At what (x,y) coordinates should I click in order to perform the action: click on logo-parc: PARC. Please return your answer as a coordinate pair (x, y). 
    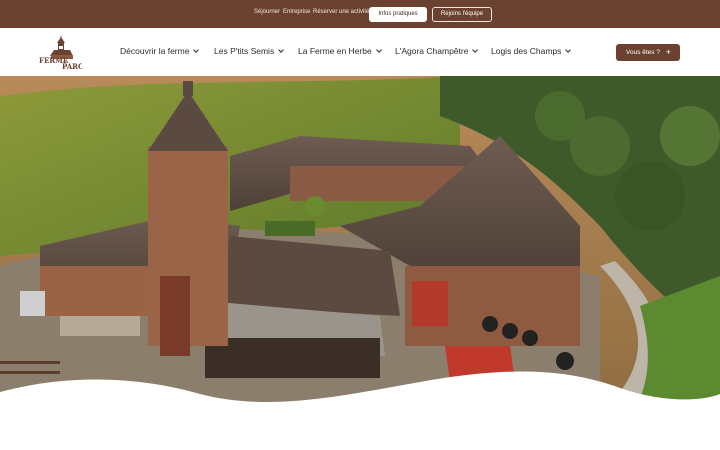
    Looking at the image, I should click on (72, 66).